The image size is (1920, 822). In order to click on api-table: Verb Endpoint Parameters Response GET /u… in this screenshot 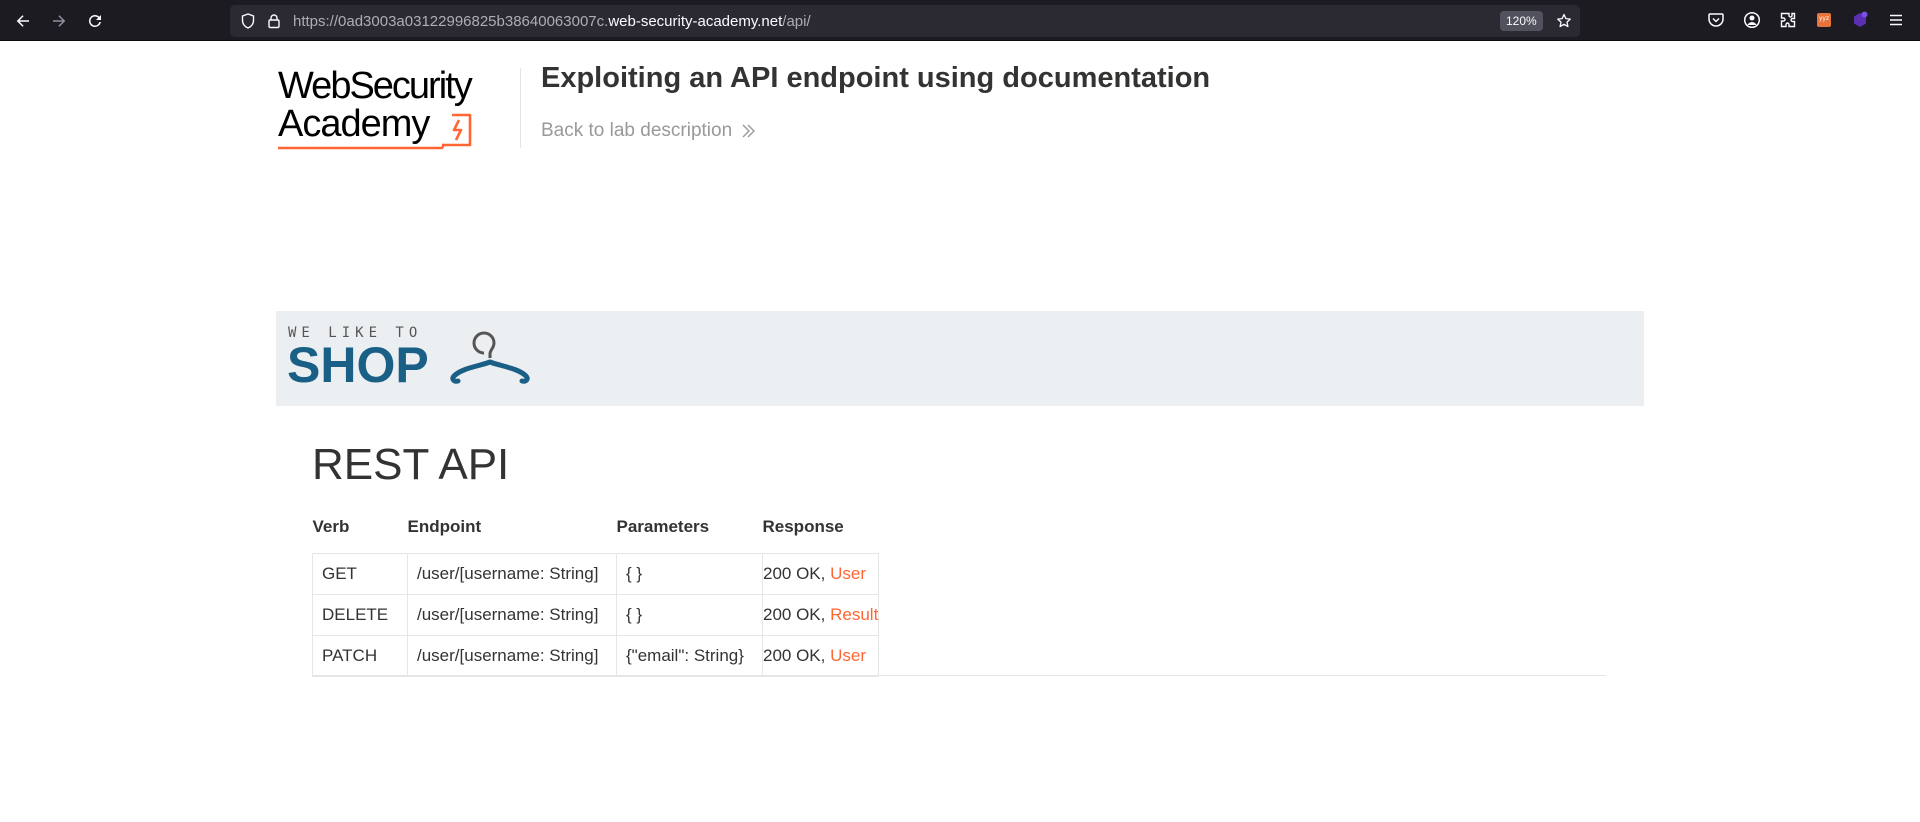, I will do `click(596, 597)`.